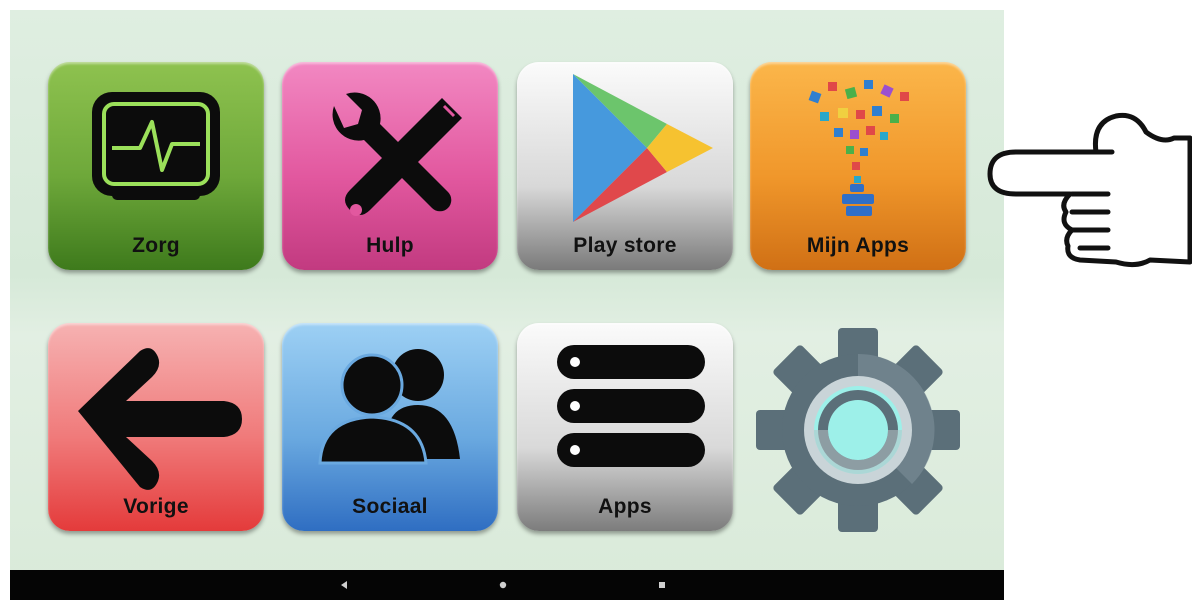 The height and width of the screenshot is (600, 1192). I want to click on pointing-hand-icon, so click(1089, 190).